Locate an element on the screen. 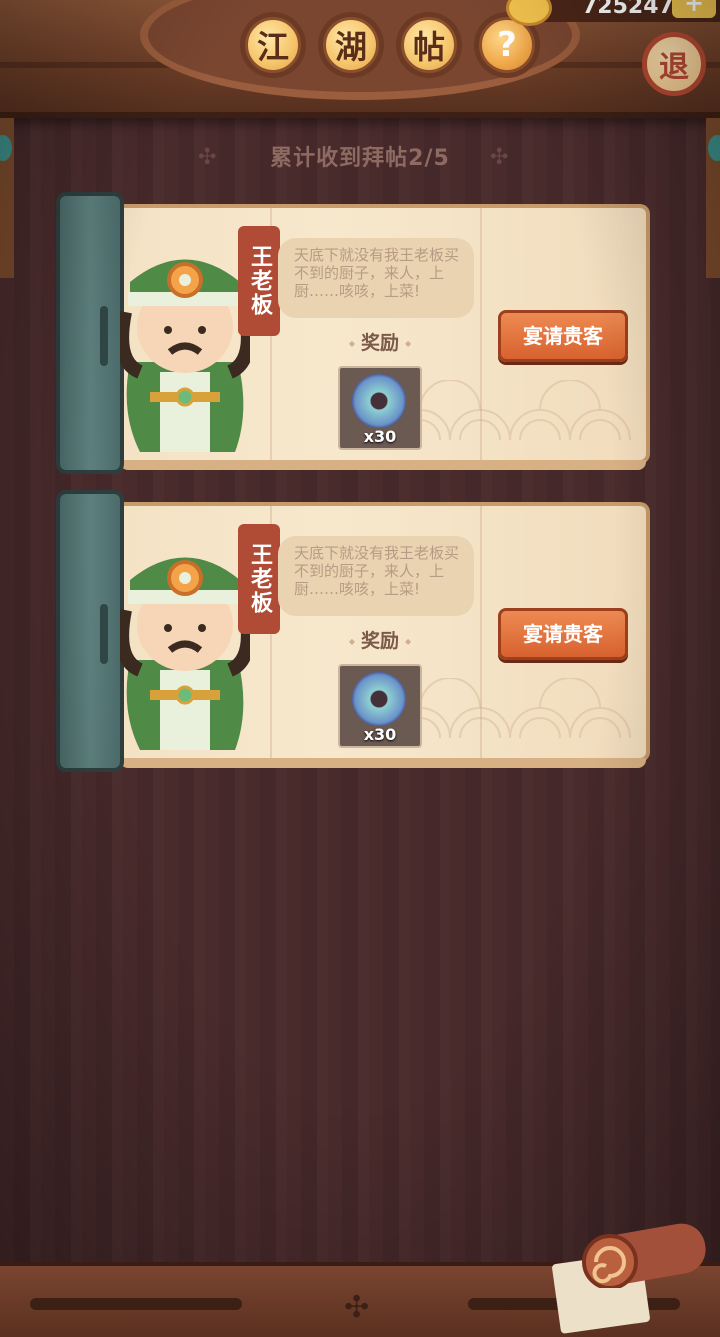 The height and width of the screenshot is (1337, 720). title-char-3: 帖 is located at coordinates (429, 45).